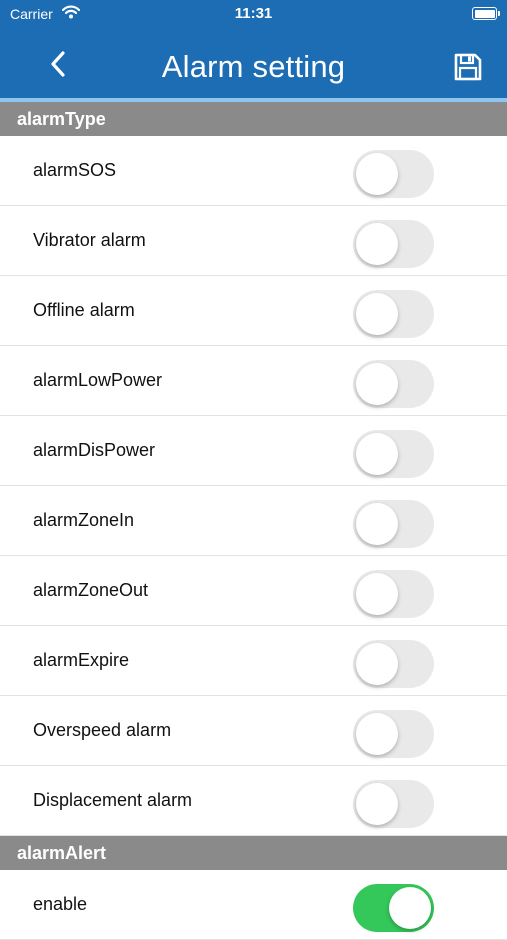  I want to click on battery-icon, so click(486, 13).